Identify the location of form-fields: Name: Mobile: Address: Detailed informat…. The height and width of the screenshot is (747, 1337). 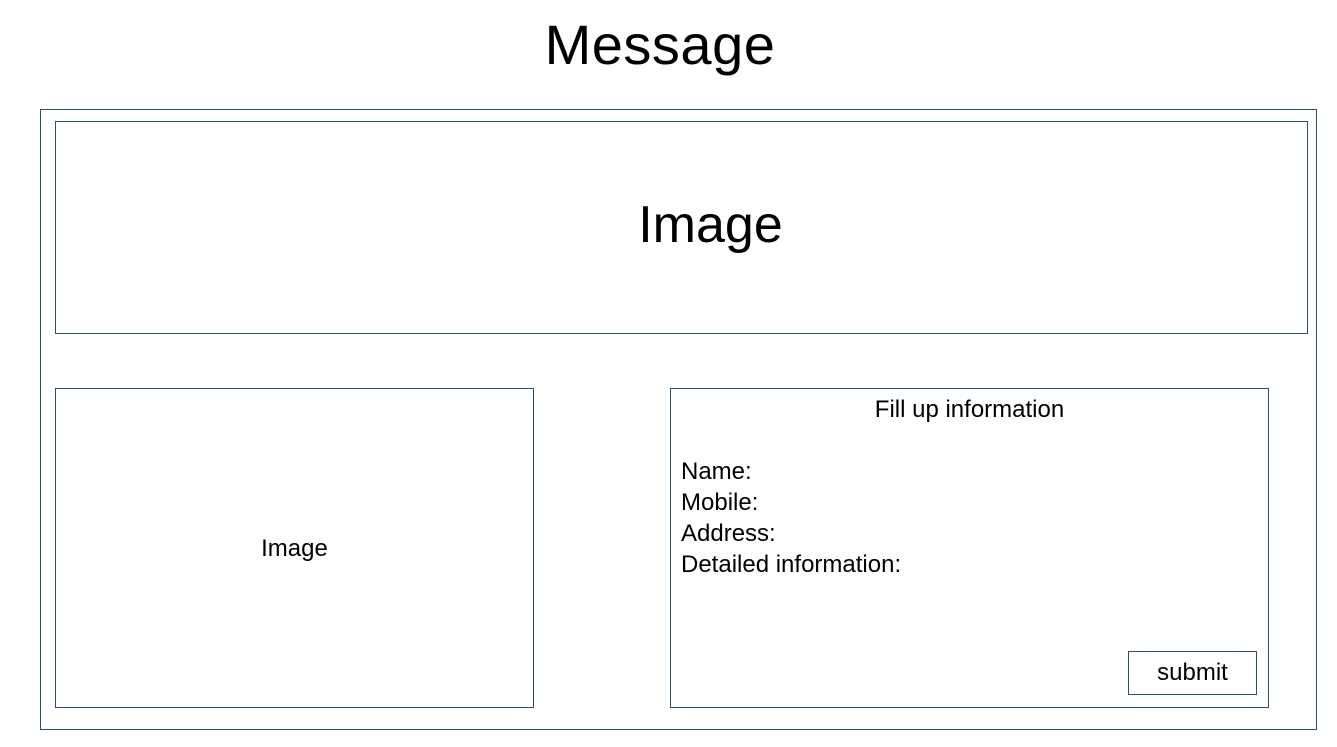
(791, 518).